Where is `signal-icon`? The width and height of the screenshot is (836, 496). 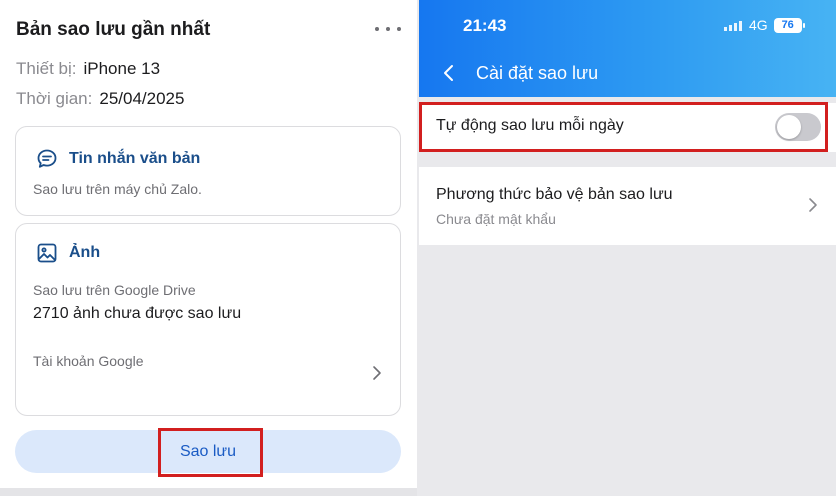
signal-icon is located at coordinates (733, 25).